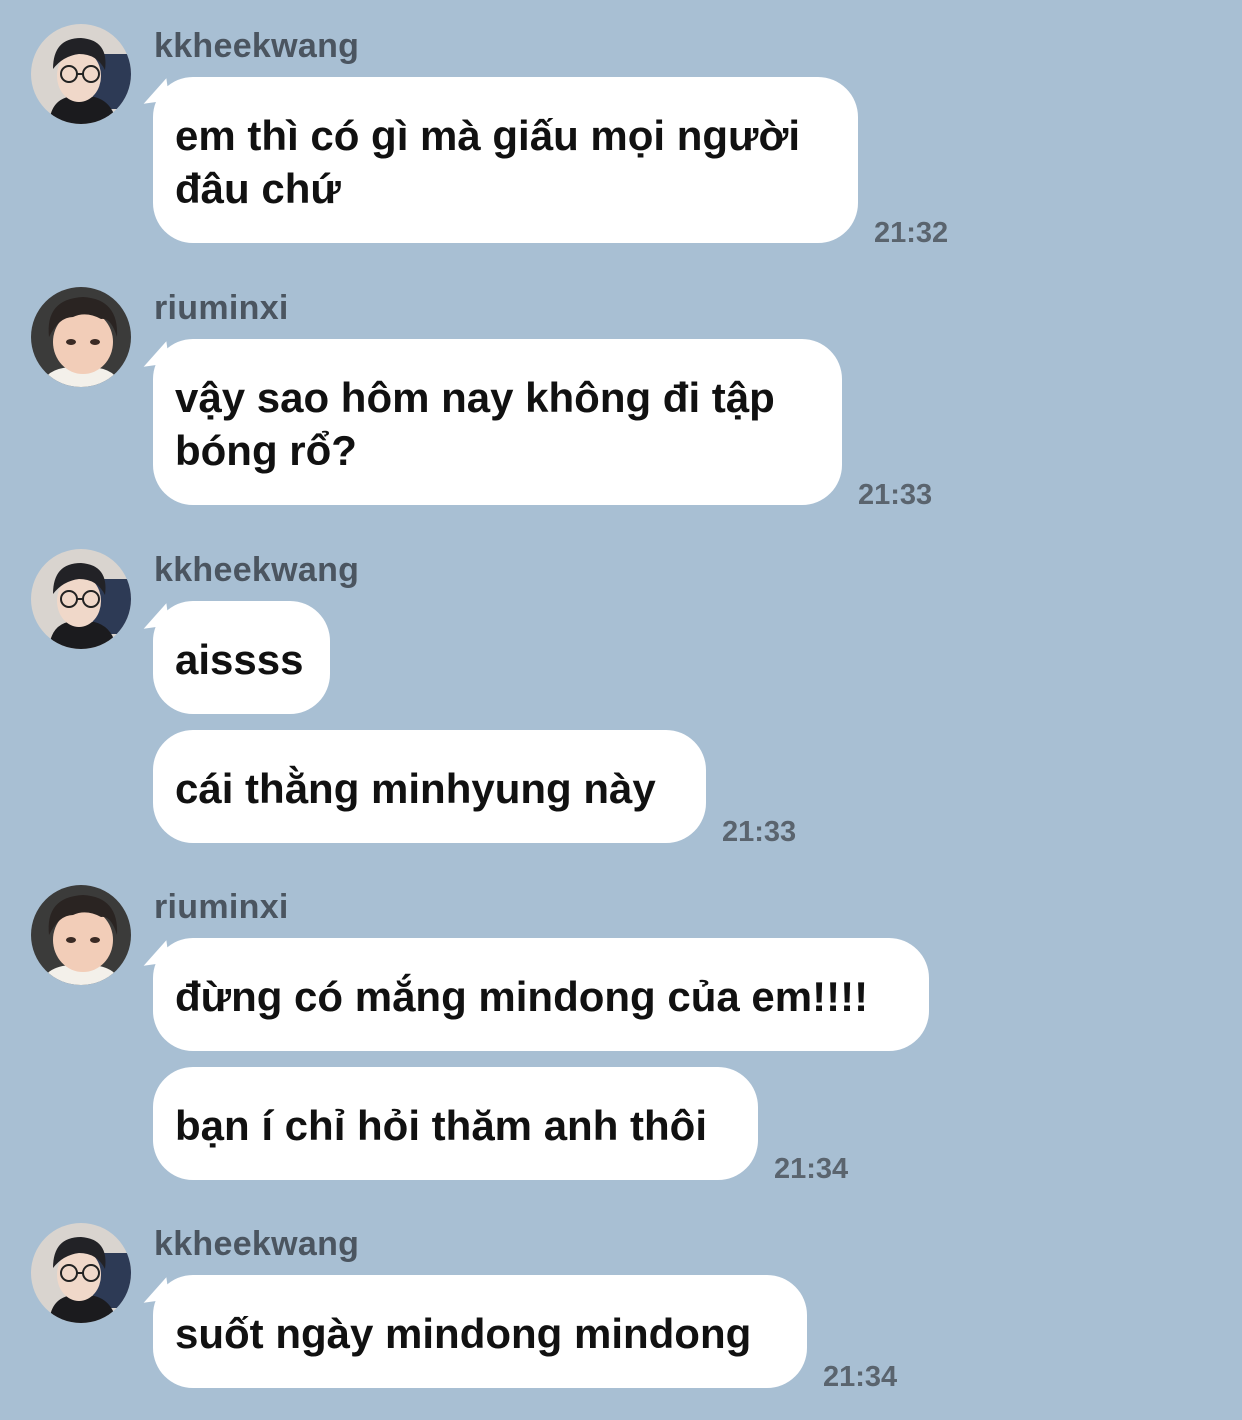  I want to click on message-bubble: vậy sao hôm nay không đi tập bóng rổ?, so click(497, 422).